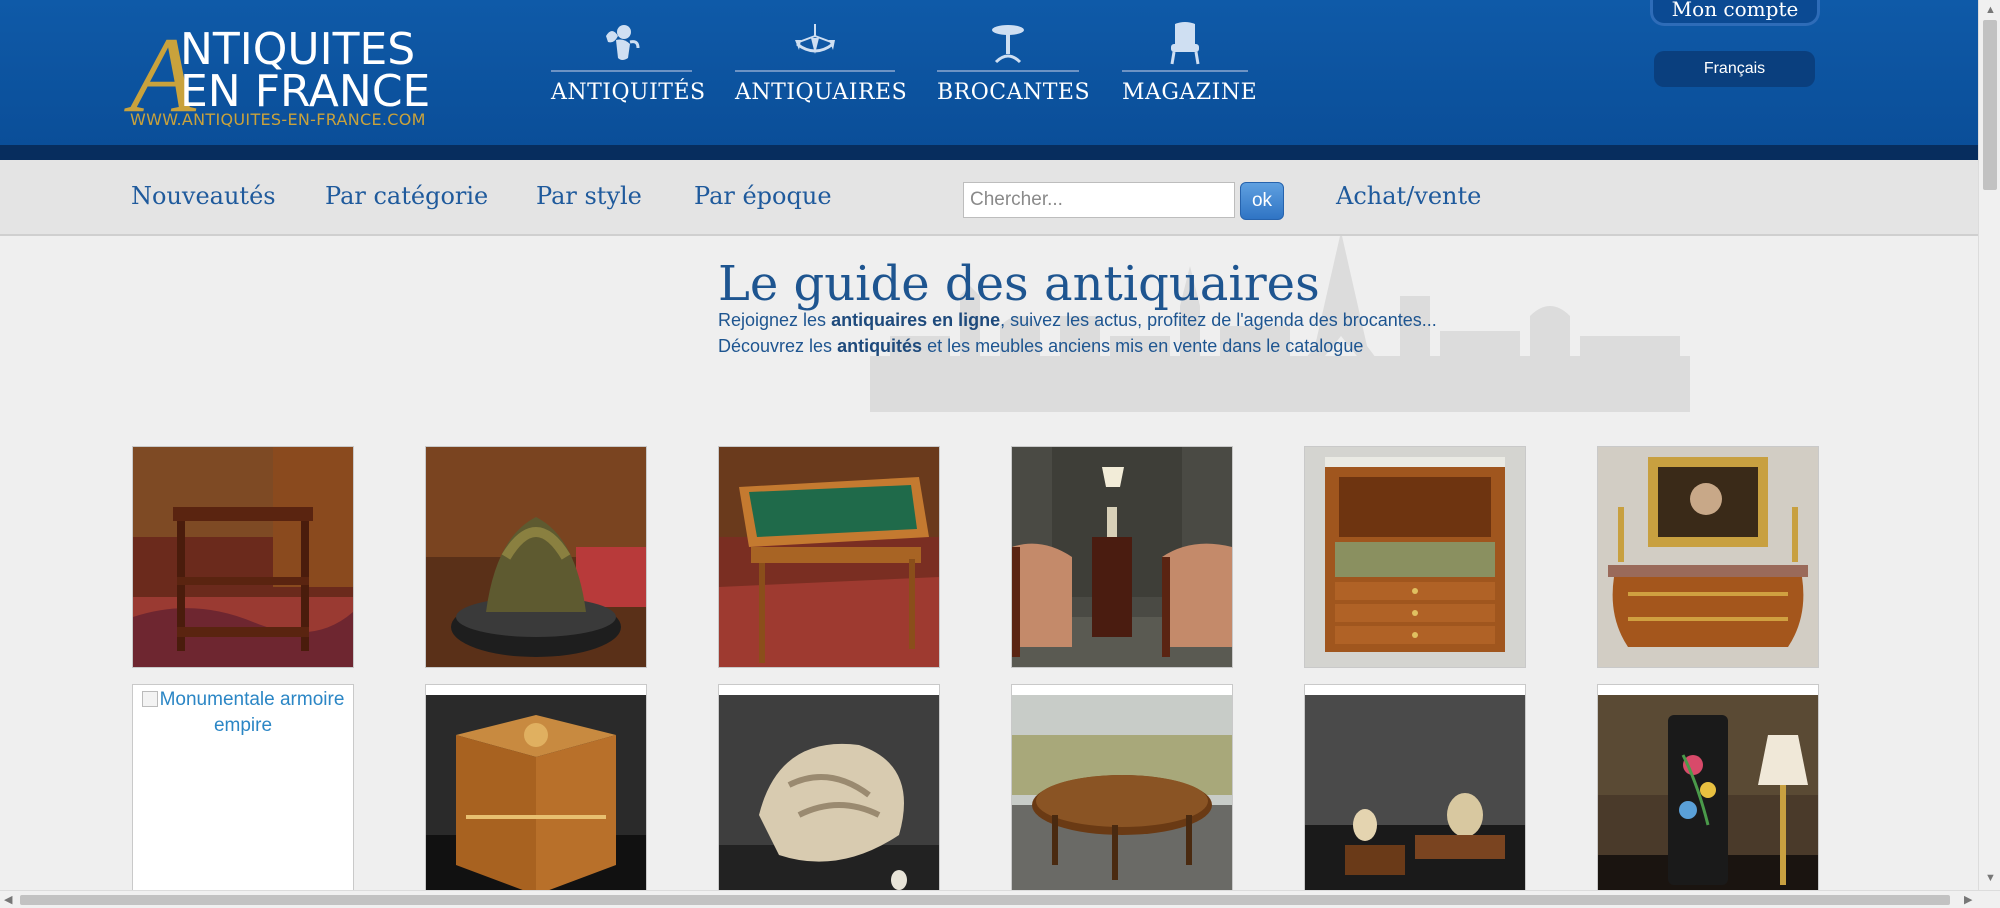  I want to click on logo-url: WWW.ANTIQUITES-EN-FRANCE.COM, so click(278, 119).